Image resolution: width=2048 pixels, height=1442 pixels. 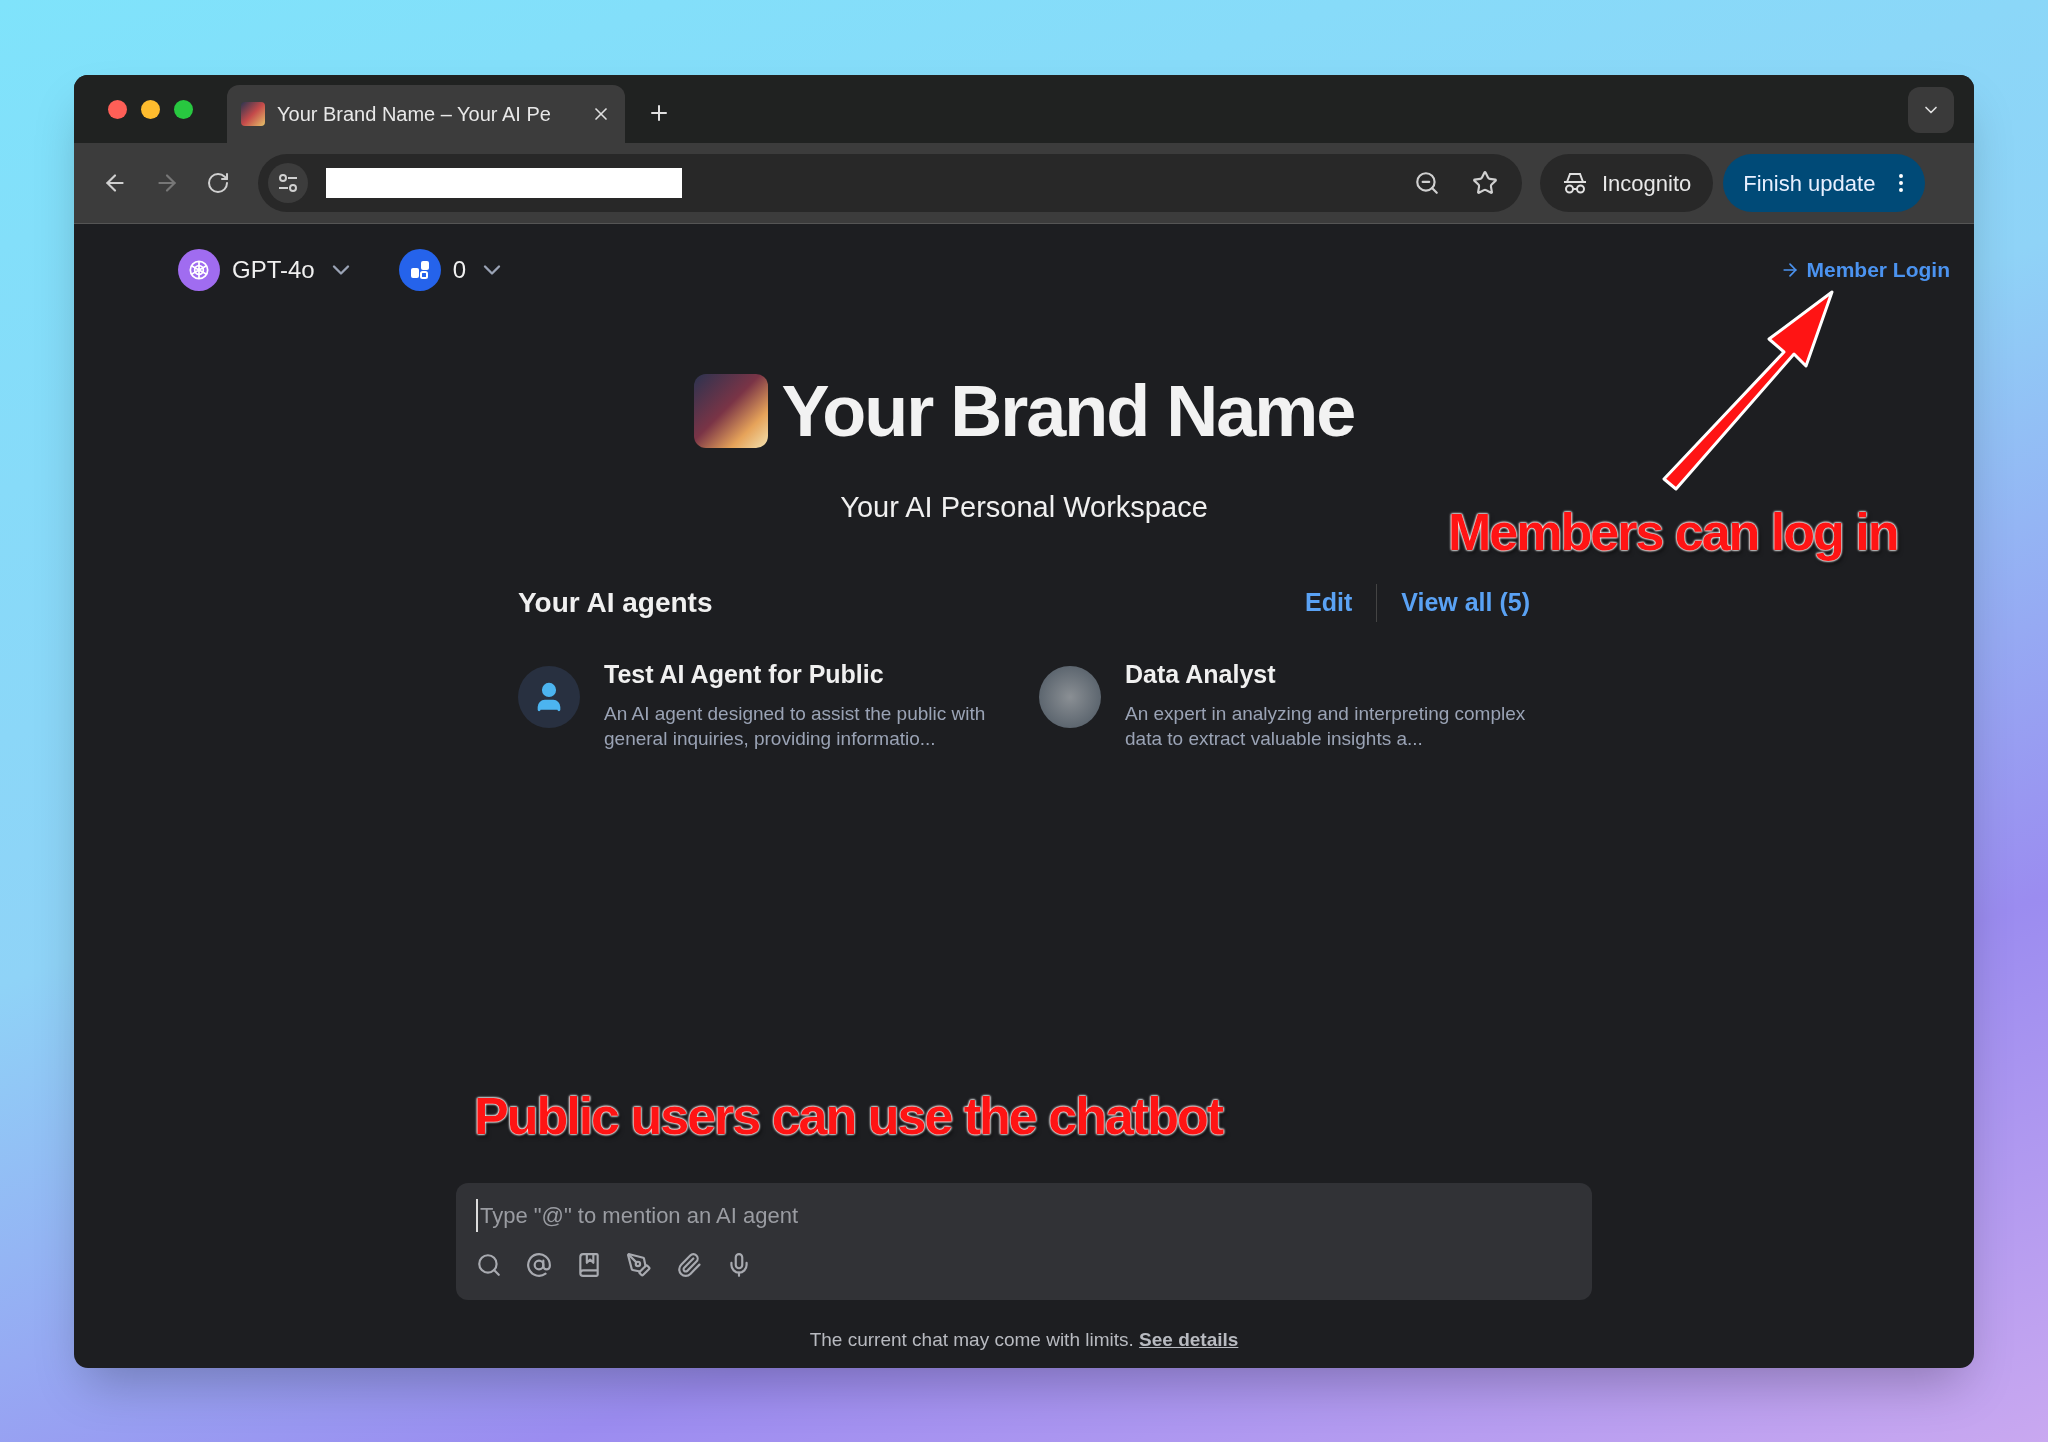 I want to click on incognito-button: Incognito, so click(x=1627, y=183).